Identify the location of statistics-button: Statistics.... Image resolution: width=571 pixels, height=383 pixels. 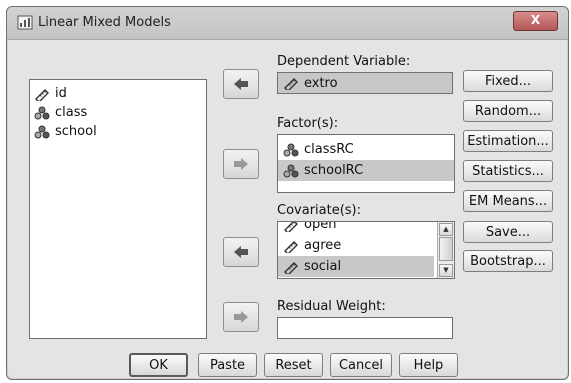
(508, 171).